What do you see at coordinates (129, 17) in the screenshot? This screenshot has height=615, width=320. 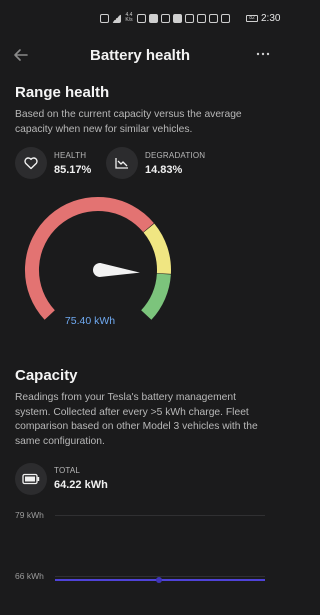 I see `network-rate: 4.4 K/s` at bounding box center [129, 17].